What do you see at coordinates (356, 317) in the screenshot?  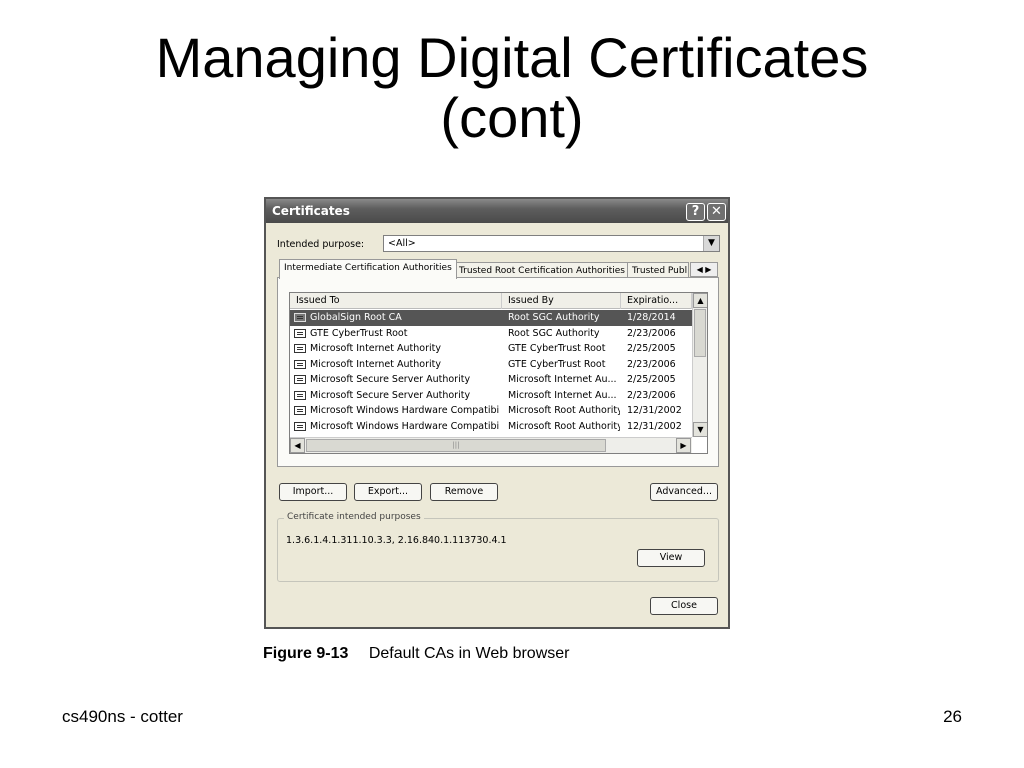 I see `cell-issued-to: GlobalSign Root CA` at bounding box center [356, 317].